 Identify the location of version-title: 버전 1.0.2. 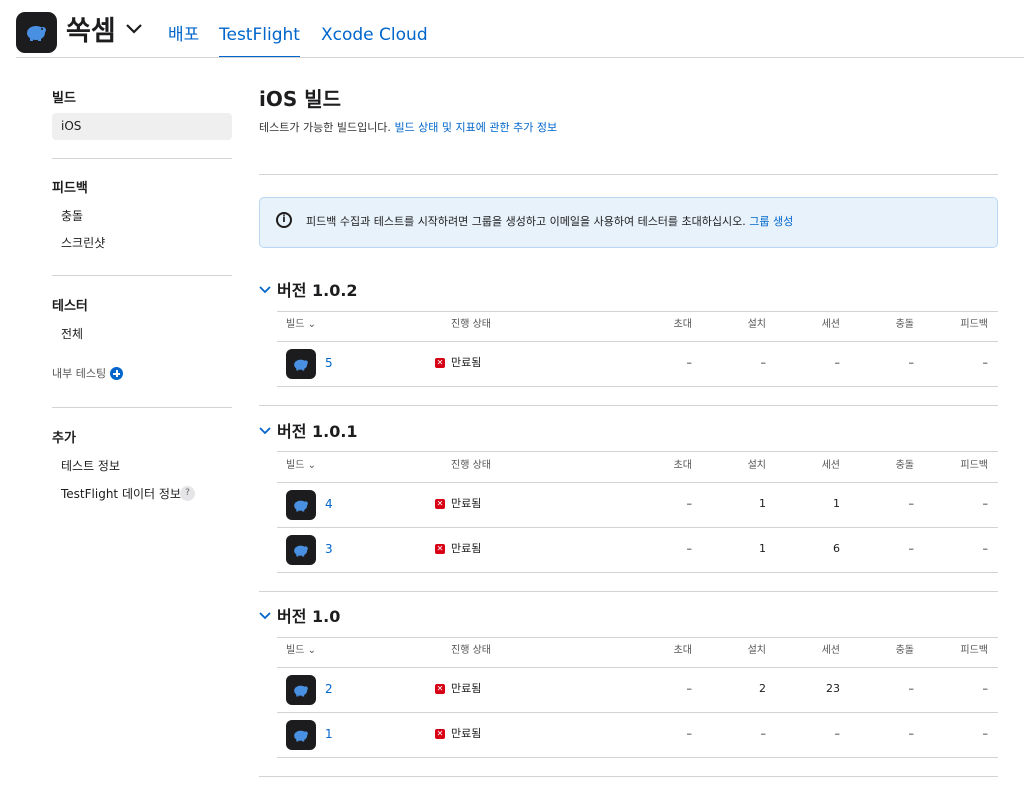
(317, 291).